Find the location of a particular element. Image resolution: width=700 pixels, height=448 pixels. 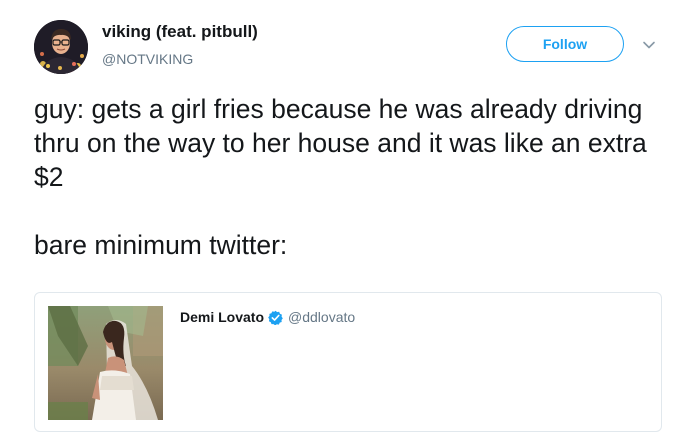

quoted-author-handle: @ddlovato is located at coordinates (321, 317).